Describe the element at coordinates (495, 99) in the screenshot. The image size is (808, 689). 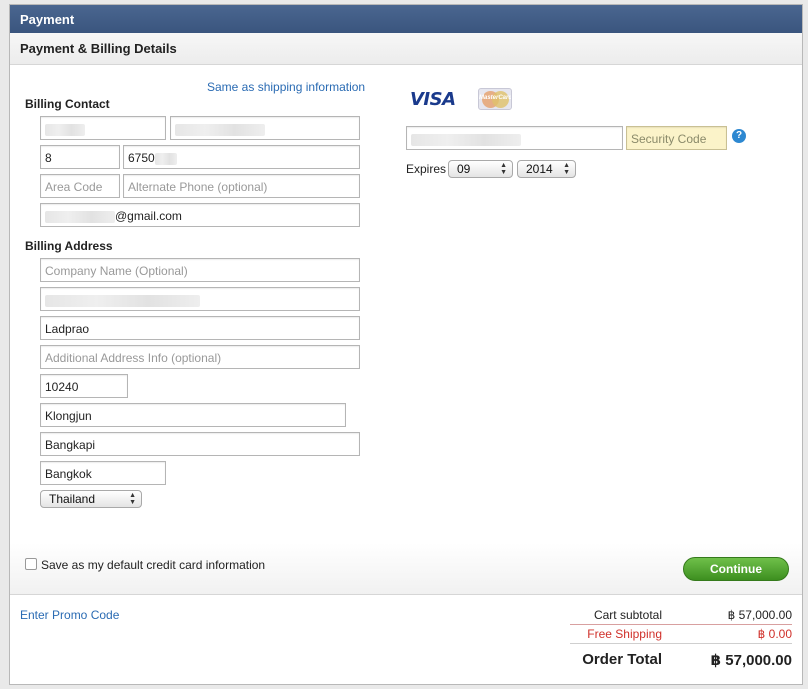
I see `mastercard-logo: MasterCard` at that location.